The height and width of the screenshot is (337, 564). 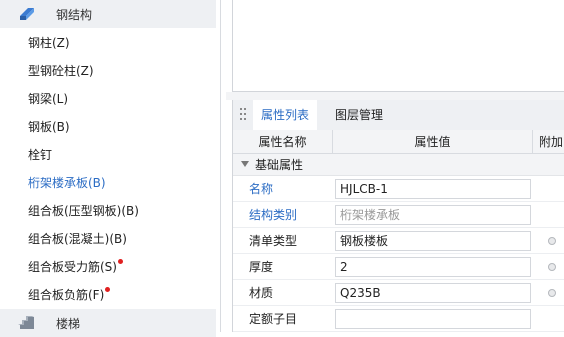 I want to click on property-row: 材质 Q235B, so click(x=398, y=293).